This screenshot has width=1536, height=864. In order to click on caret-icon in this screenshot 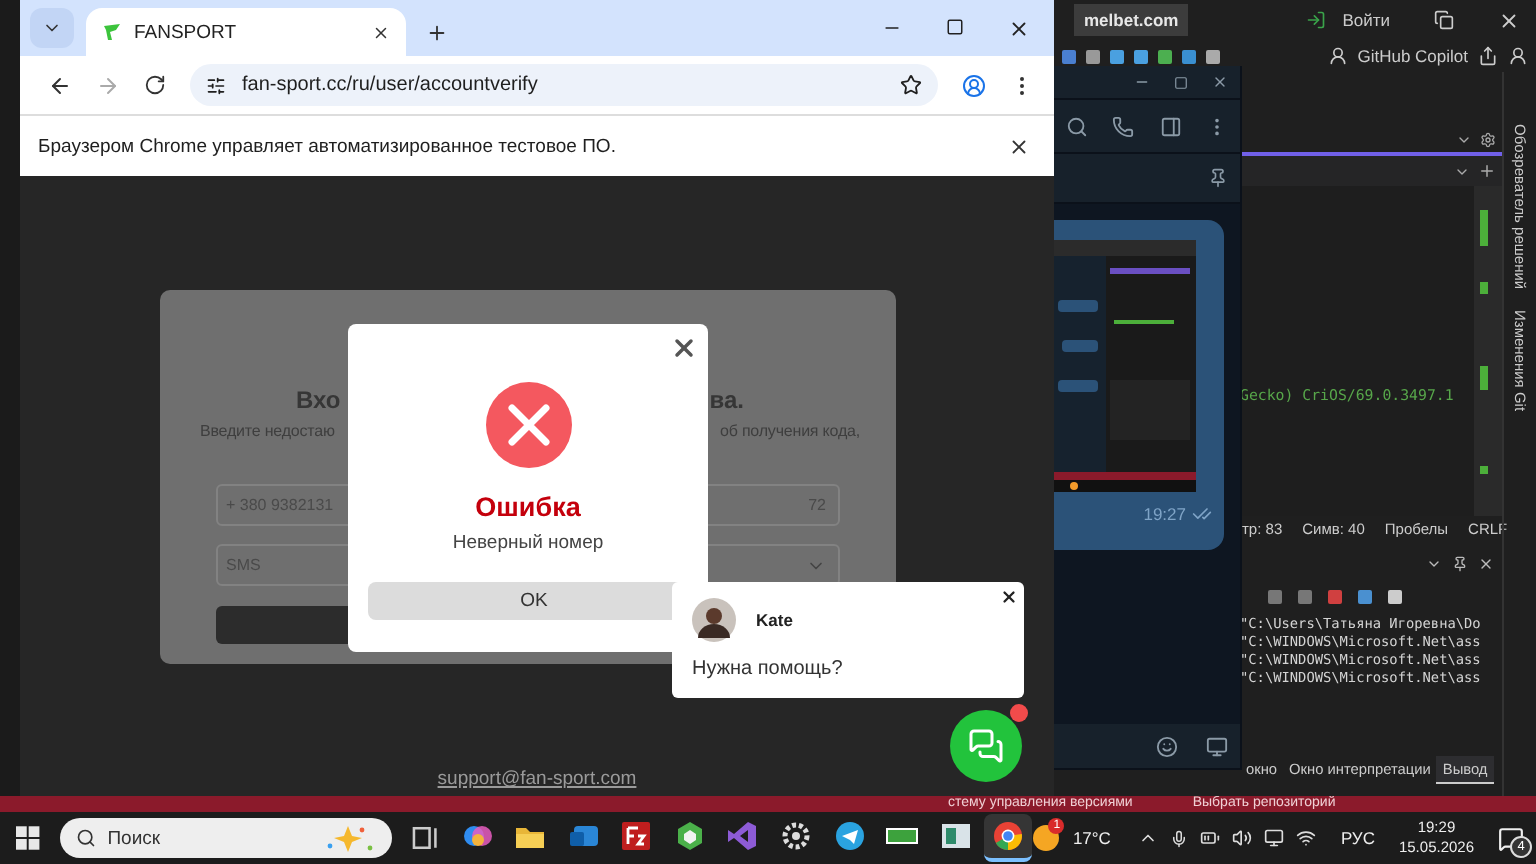, I will do `click(1434, 564)`.